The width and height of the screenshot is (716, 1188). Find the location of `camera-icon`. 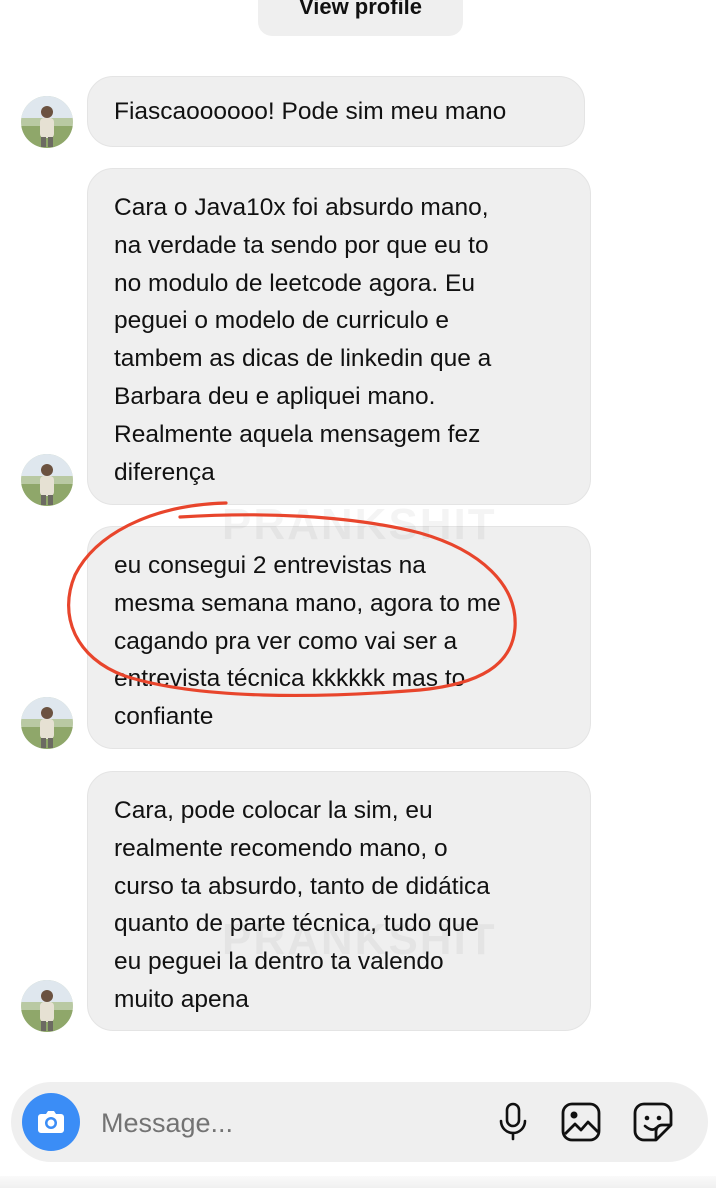

camera-icon is located at coordinates (51, 1122).